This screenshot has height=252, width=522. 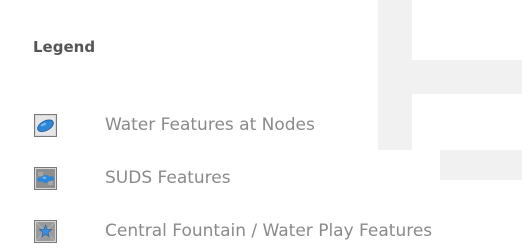 What do you see at coordinates (45, 125) in the screenshot?
I see `water-node-icon` at bounding box center [45, 125].